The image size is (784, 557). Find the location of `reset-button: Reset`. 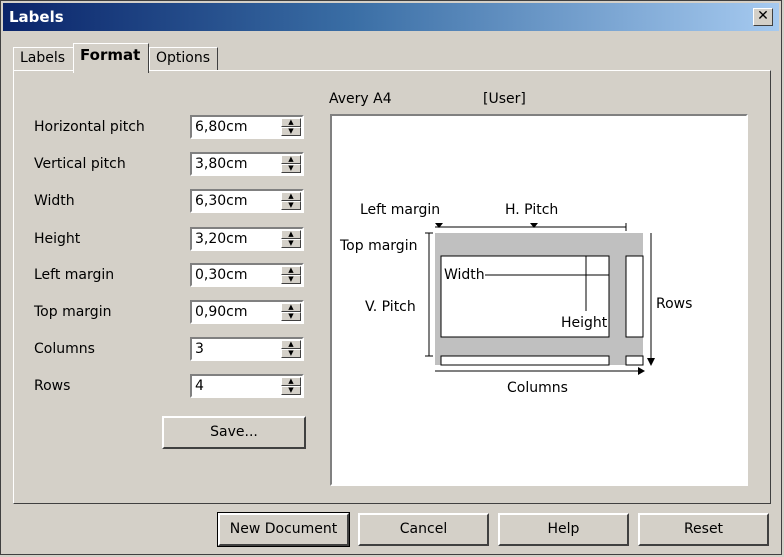

reset-button: Reset is located at coordinates (703, 529).